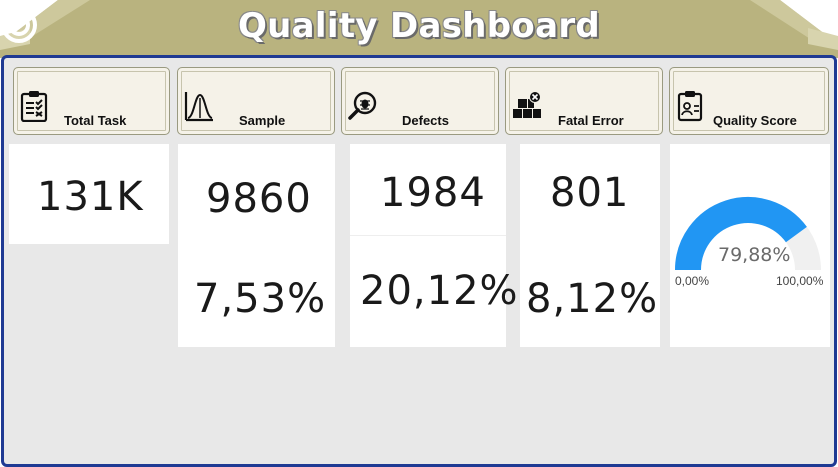 The width and height of the screenshot is (838, 467). Describe the element at coordinates (262, 120) in the screenshot. I see `kpi-label: Sample` at that location.